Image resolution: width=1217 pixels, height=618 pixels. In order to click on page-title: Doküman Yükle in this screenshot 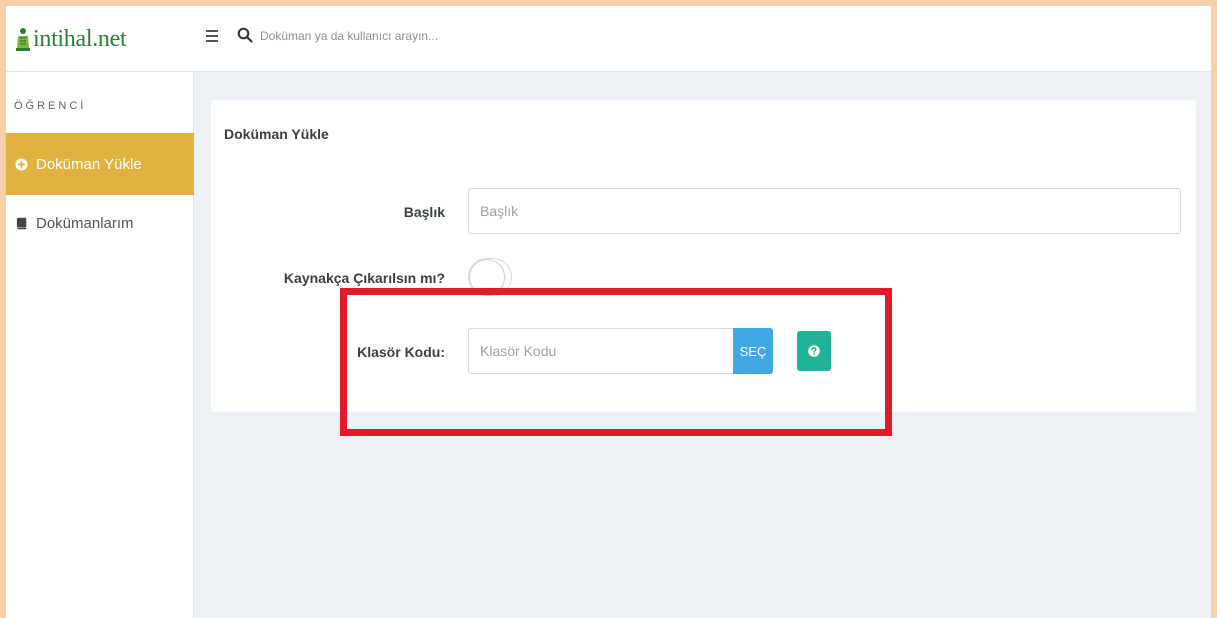, I will do `click(276, 134)`.